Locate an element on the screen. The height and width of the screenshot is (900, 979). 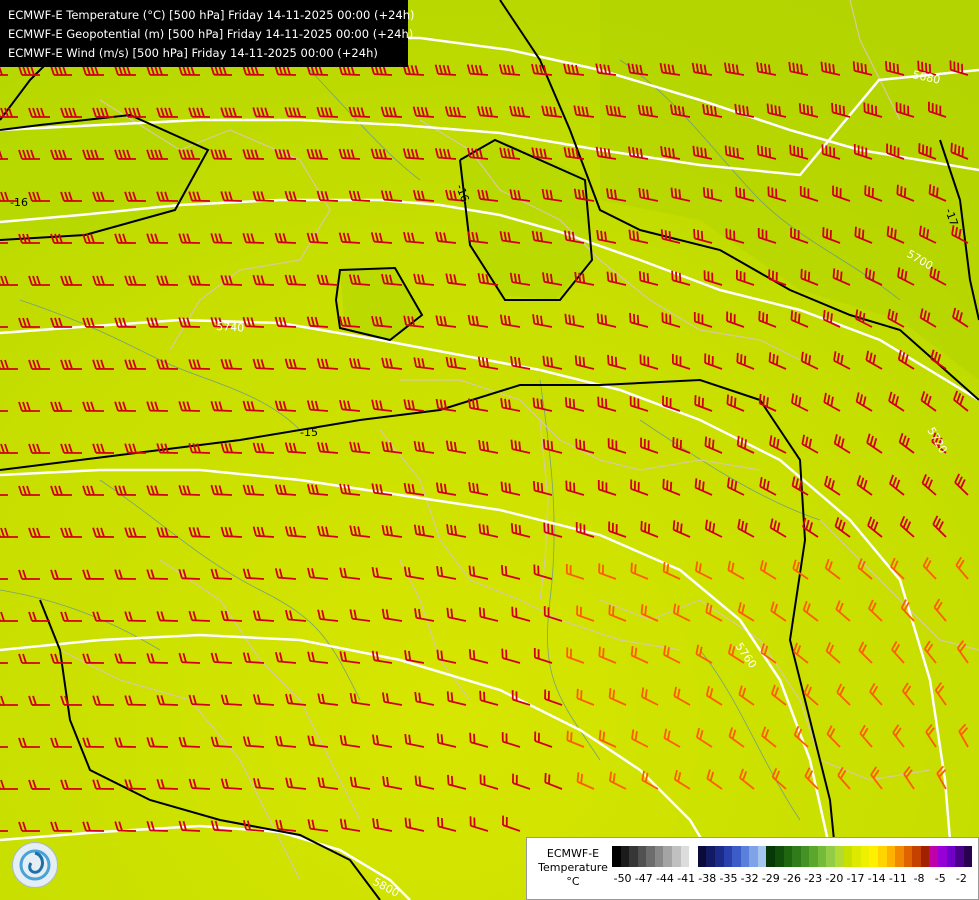
legend-tick-label: -50 is located at coordinates (622, 878).